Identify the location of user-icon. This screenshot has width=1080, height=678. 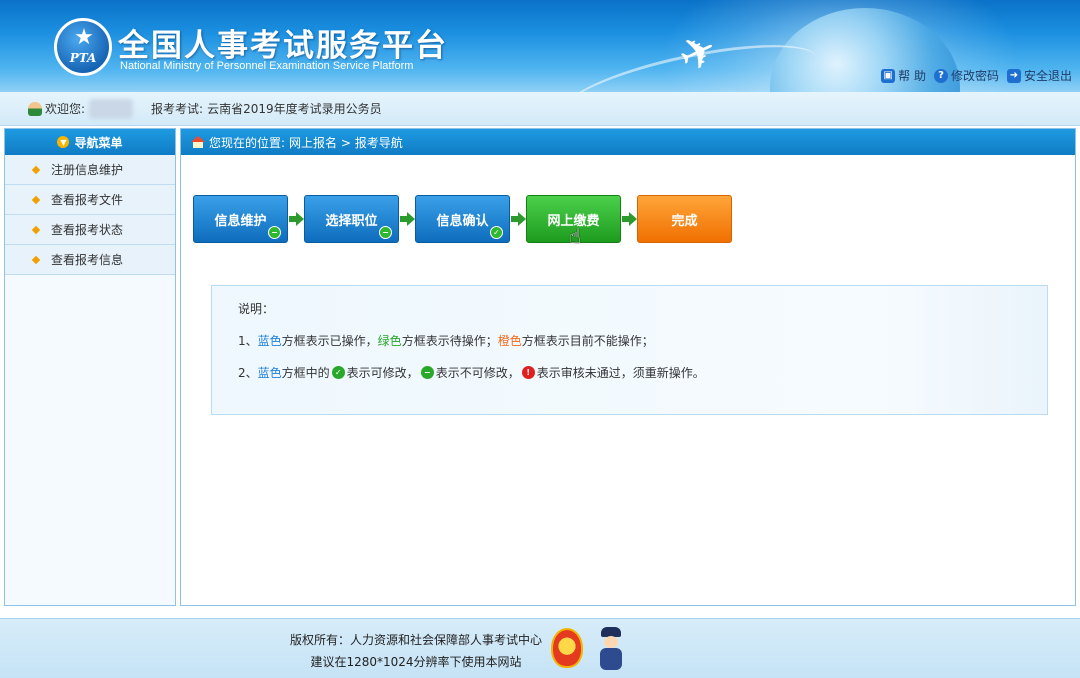
(35, 108).